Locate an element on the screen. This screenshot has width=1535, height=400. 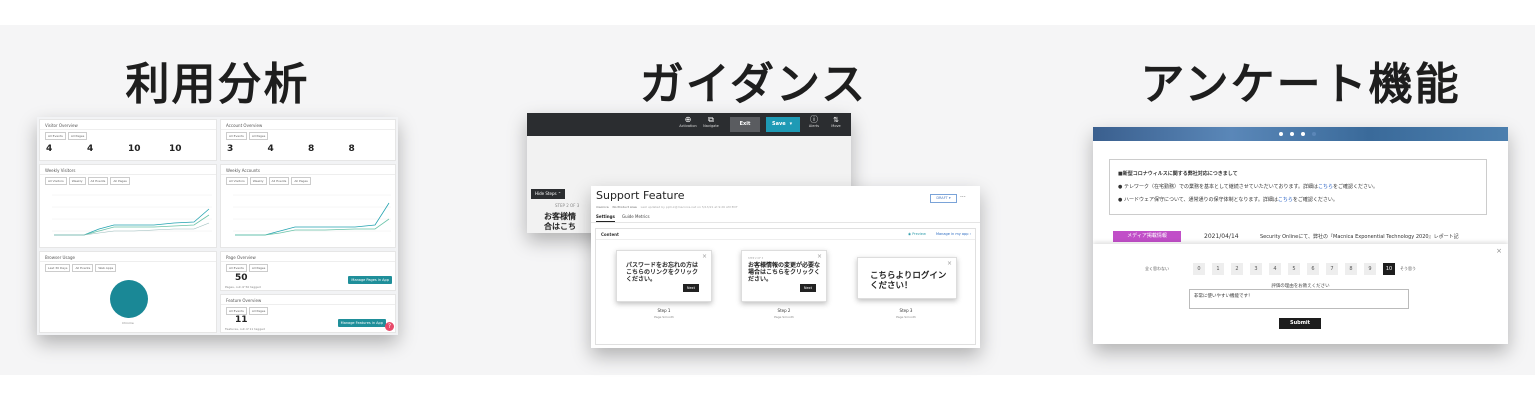
save-label: Save is located at coordinates (779, 124).